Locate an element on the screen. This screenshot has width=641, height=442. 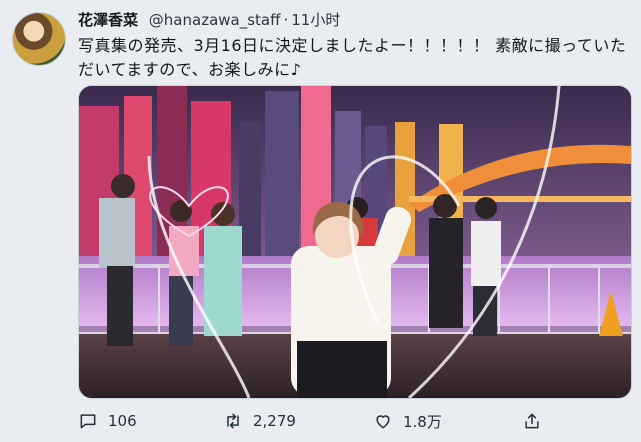
heart-icon is located at coordinates (383, 422).